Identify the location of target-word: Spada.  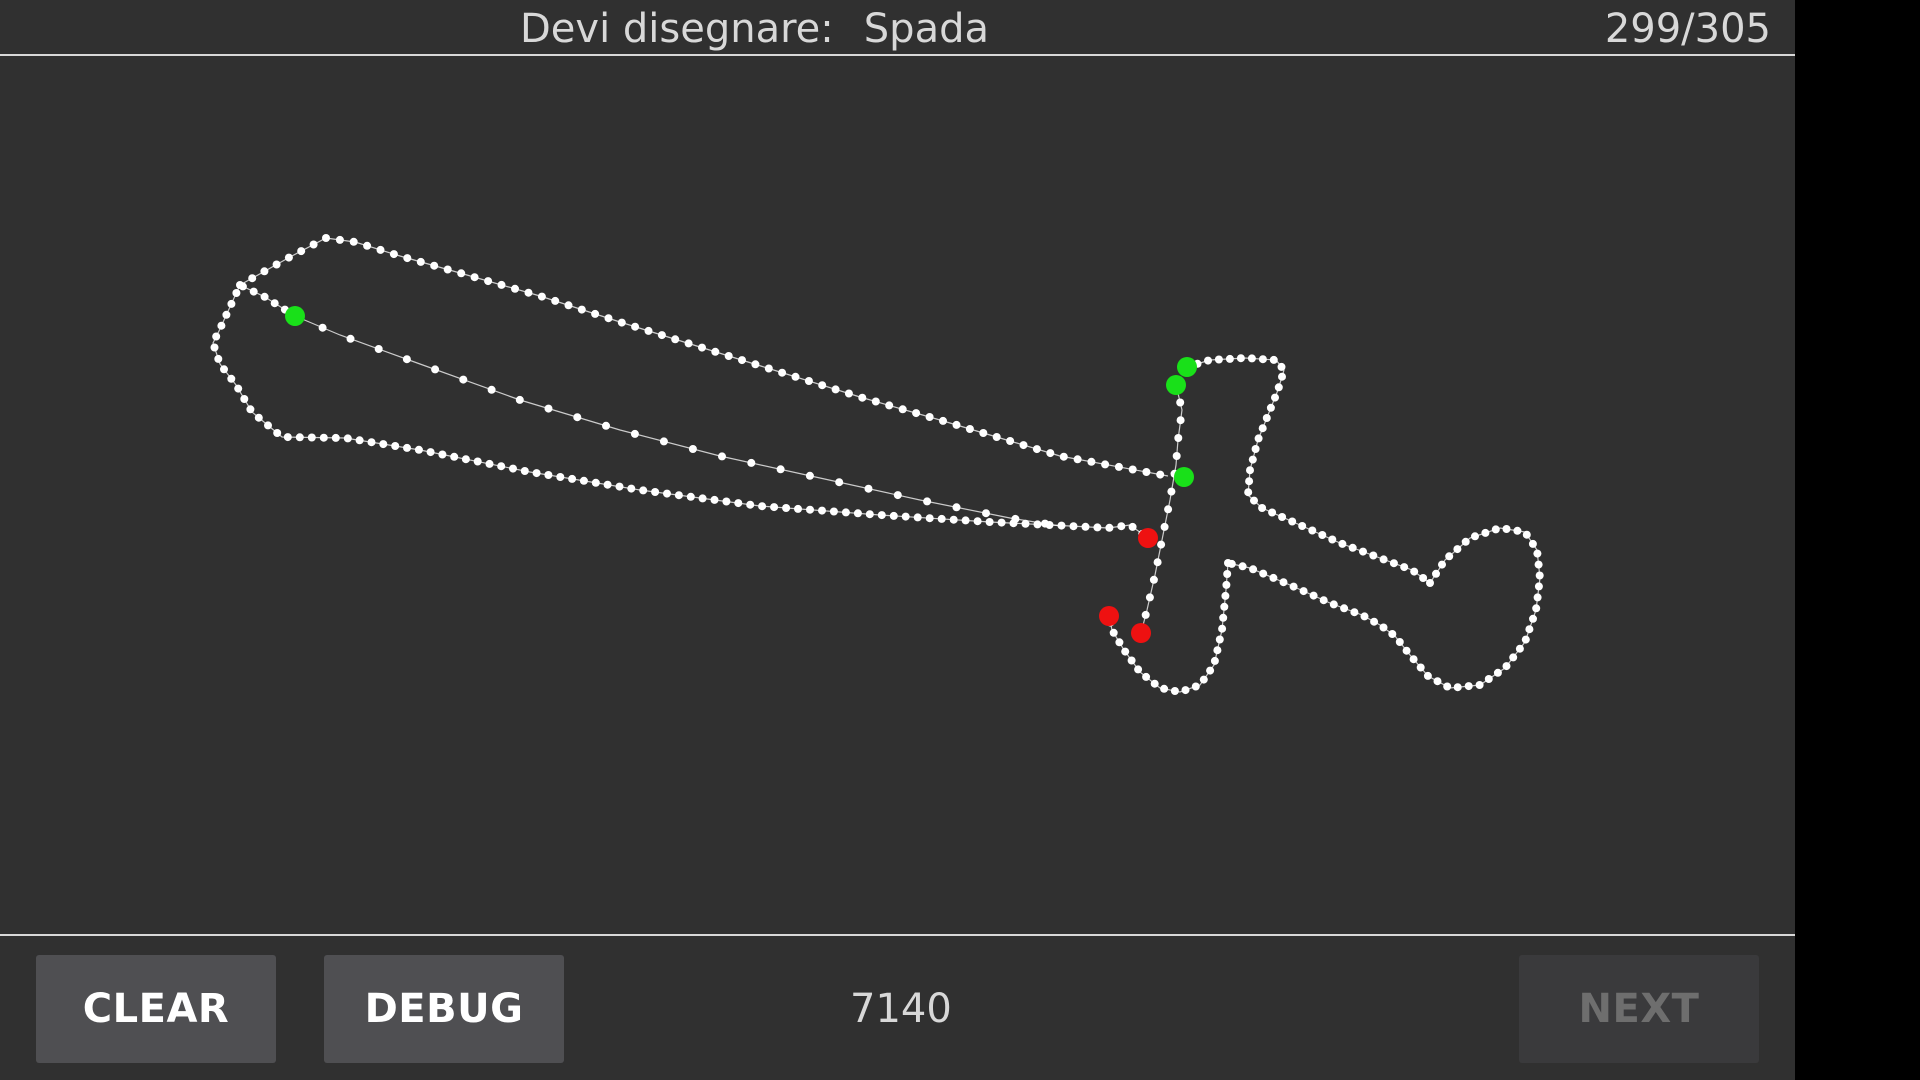
(926, 29).